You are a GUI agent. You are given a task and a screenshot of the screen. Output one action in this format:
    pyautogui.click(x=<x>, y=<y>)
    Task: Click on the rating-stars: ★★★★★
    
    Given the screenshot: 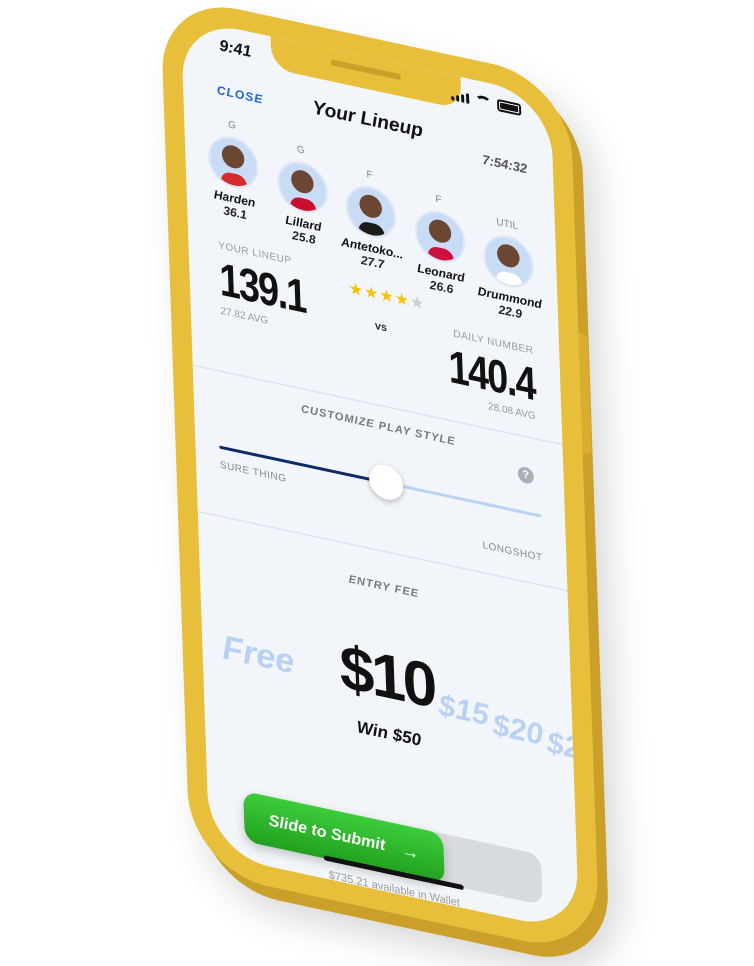 What is the action you would take?
    pyautogui.click(x=386, y=296)
    